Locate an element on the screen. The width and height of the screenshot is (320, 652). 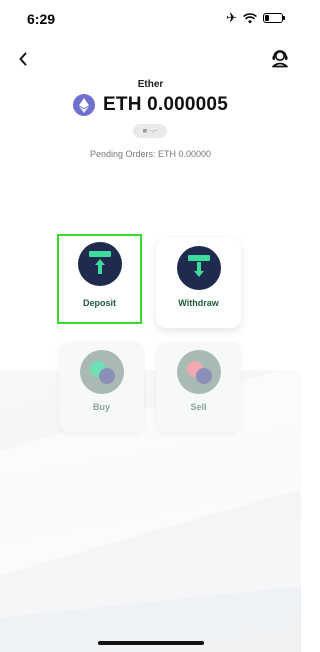
asset-balance-row: ETH 0.000005 is located at coordinates (150, 105).